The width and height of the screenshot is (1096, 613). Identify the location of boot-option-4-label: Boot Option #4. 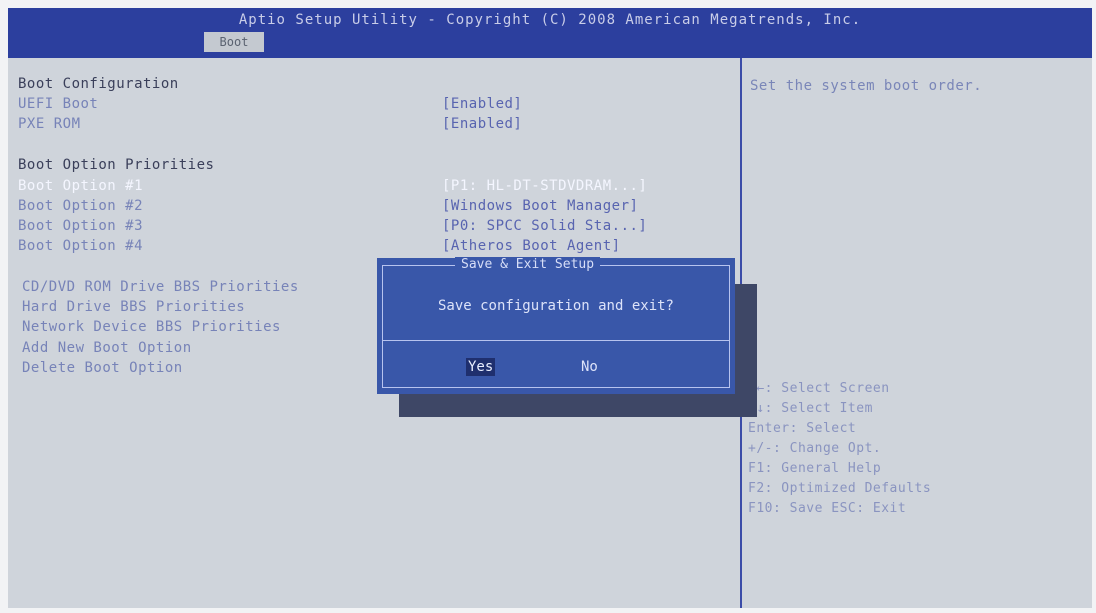
(80, 246).